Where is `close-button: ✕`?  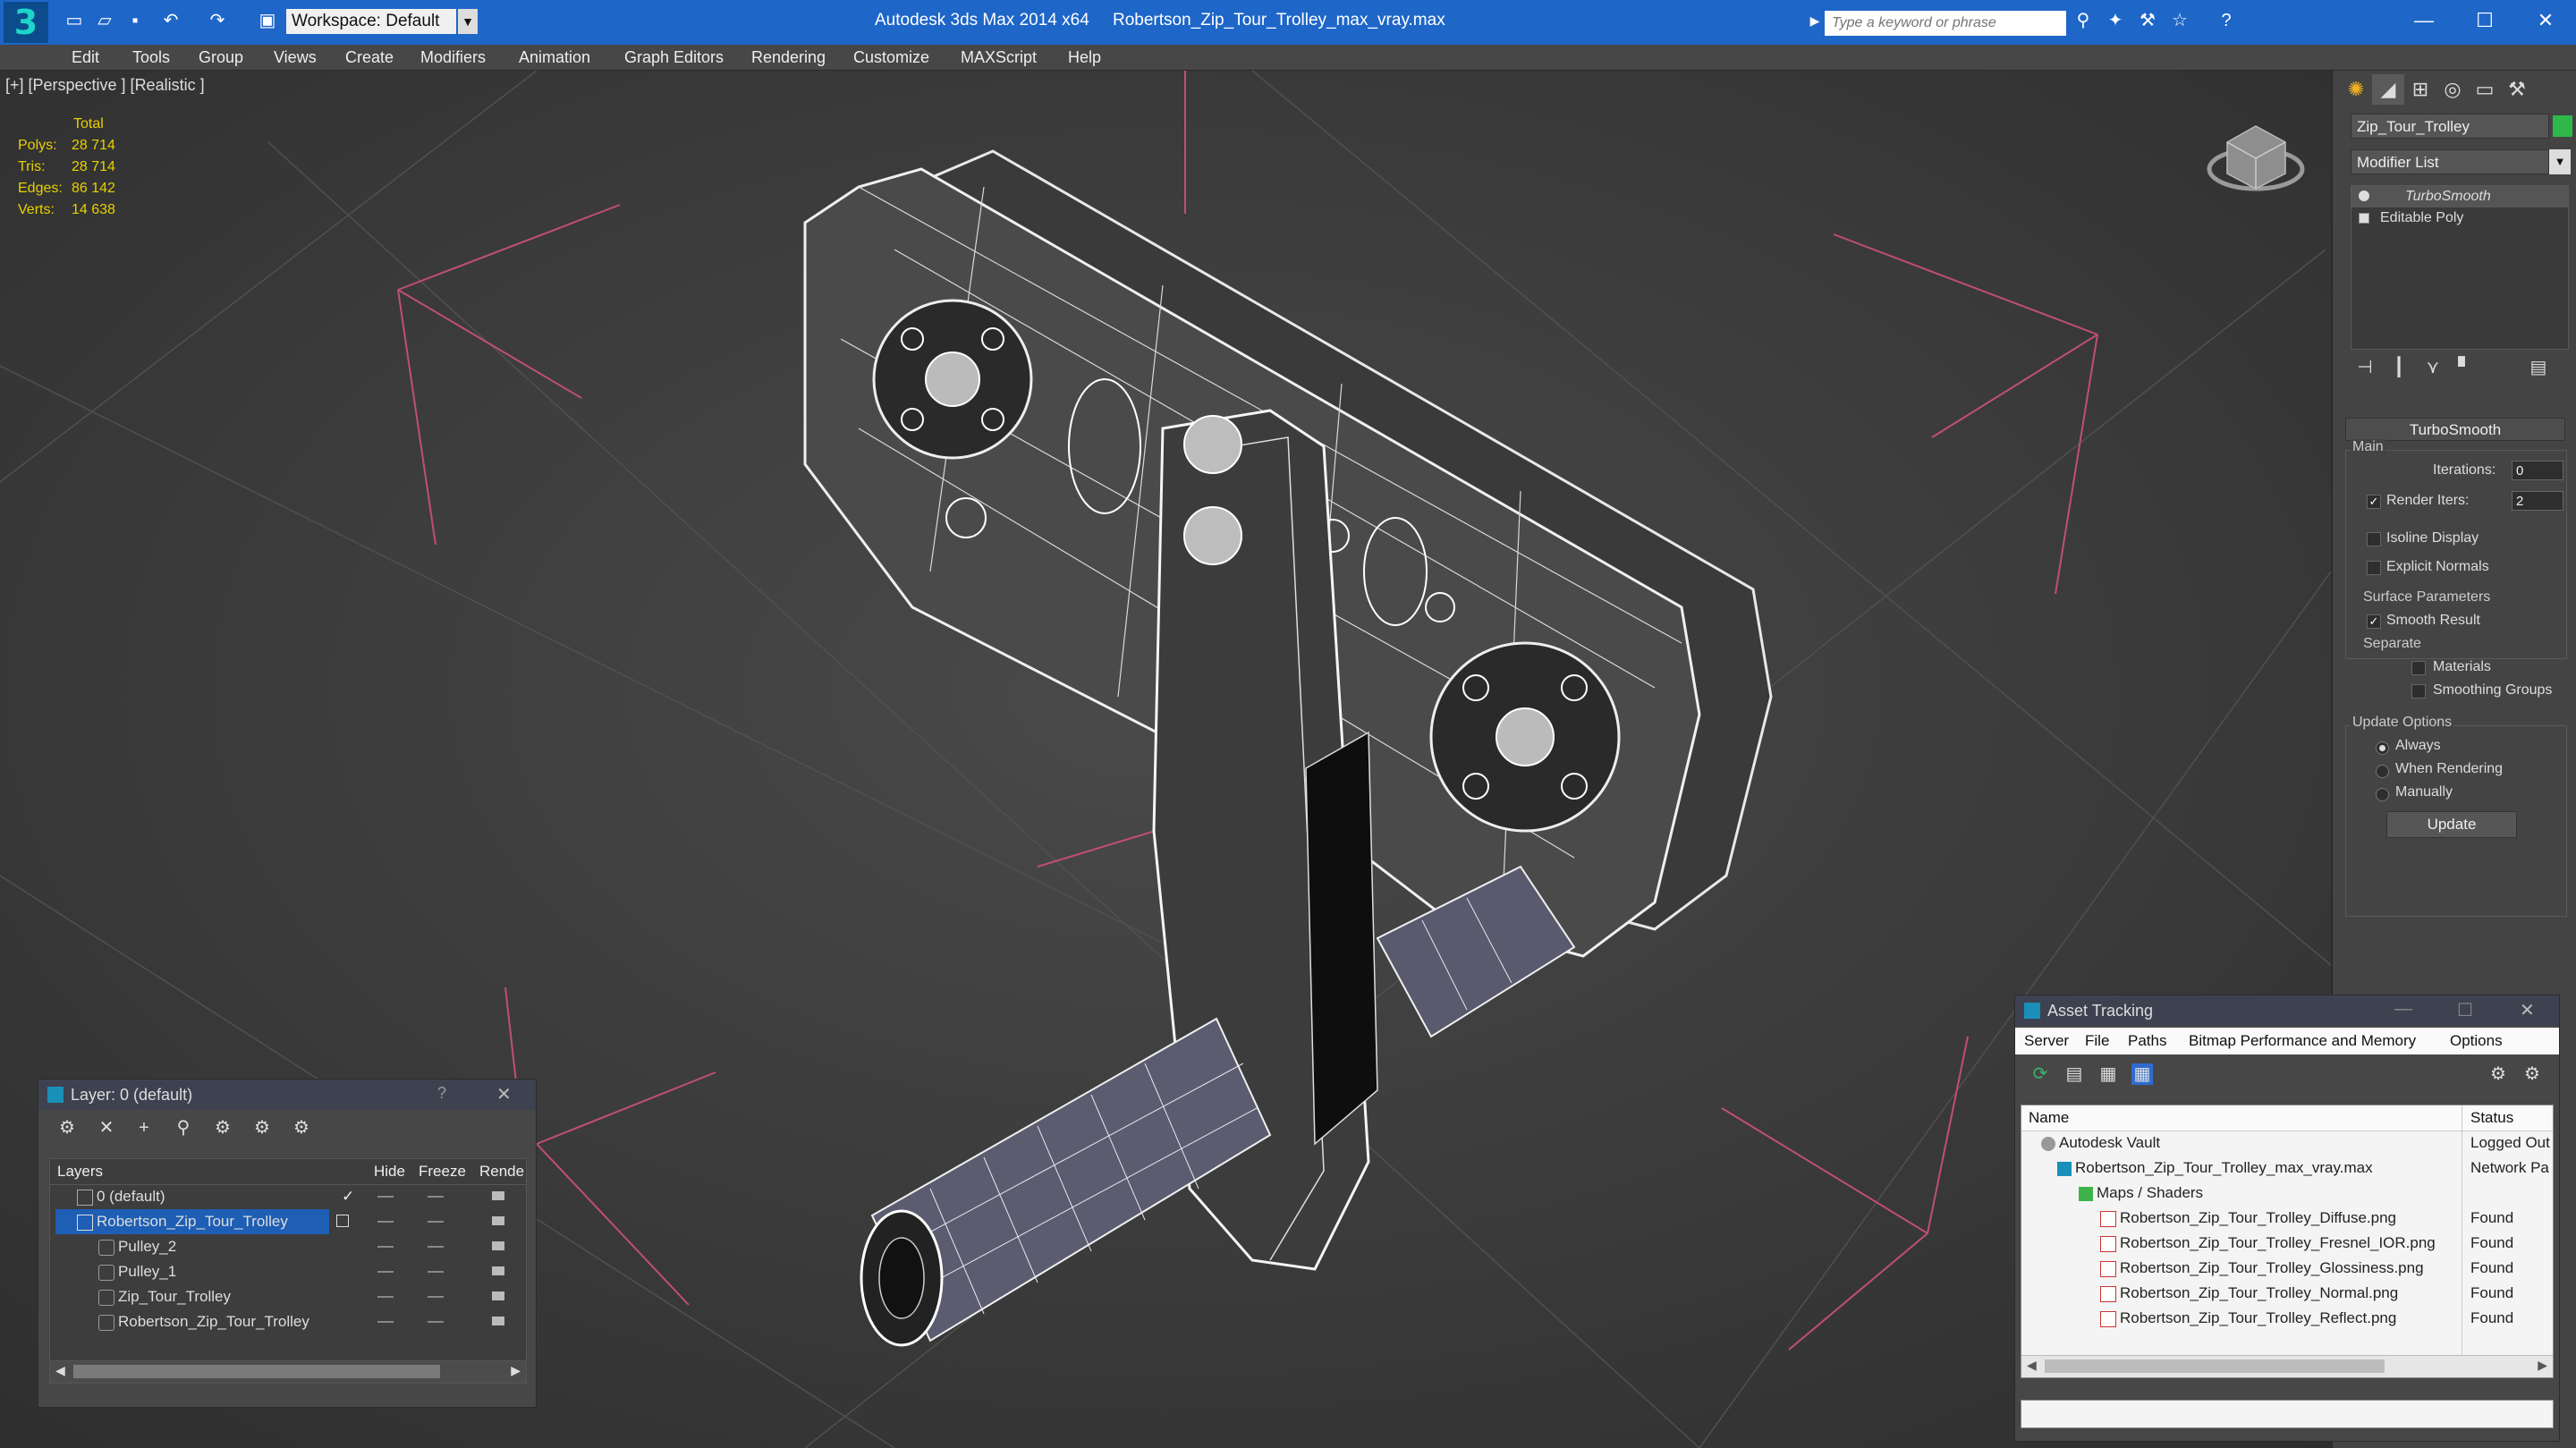
close-button: ✕ is located at coordinates (2545, 20).